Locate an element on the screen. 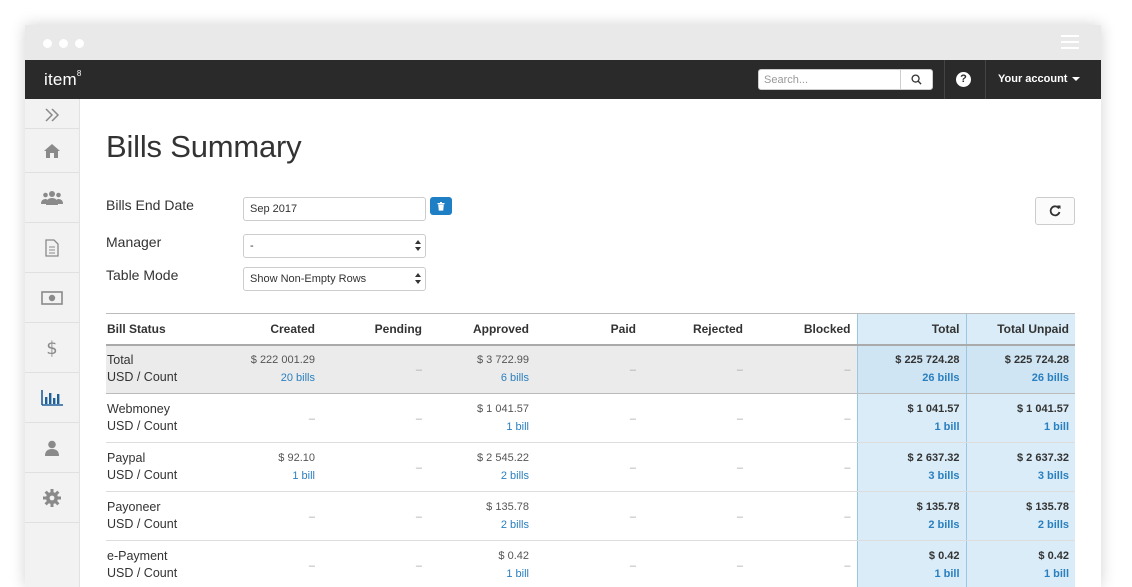  row-name: Paypal is located at coordinates (126, 458).